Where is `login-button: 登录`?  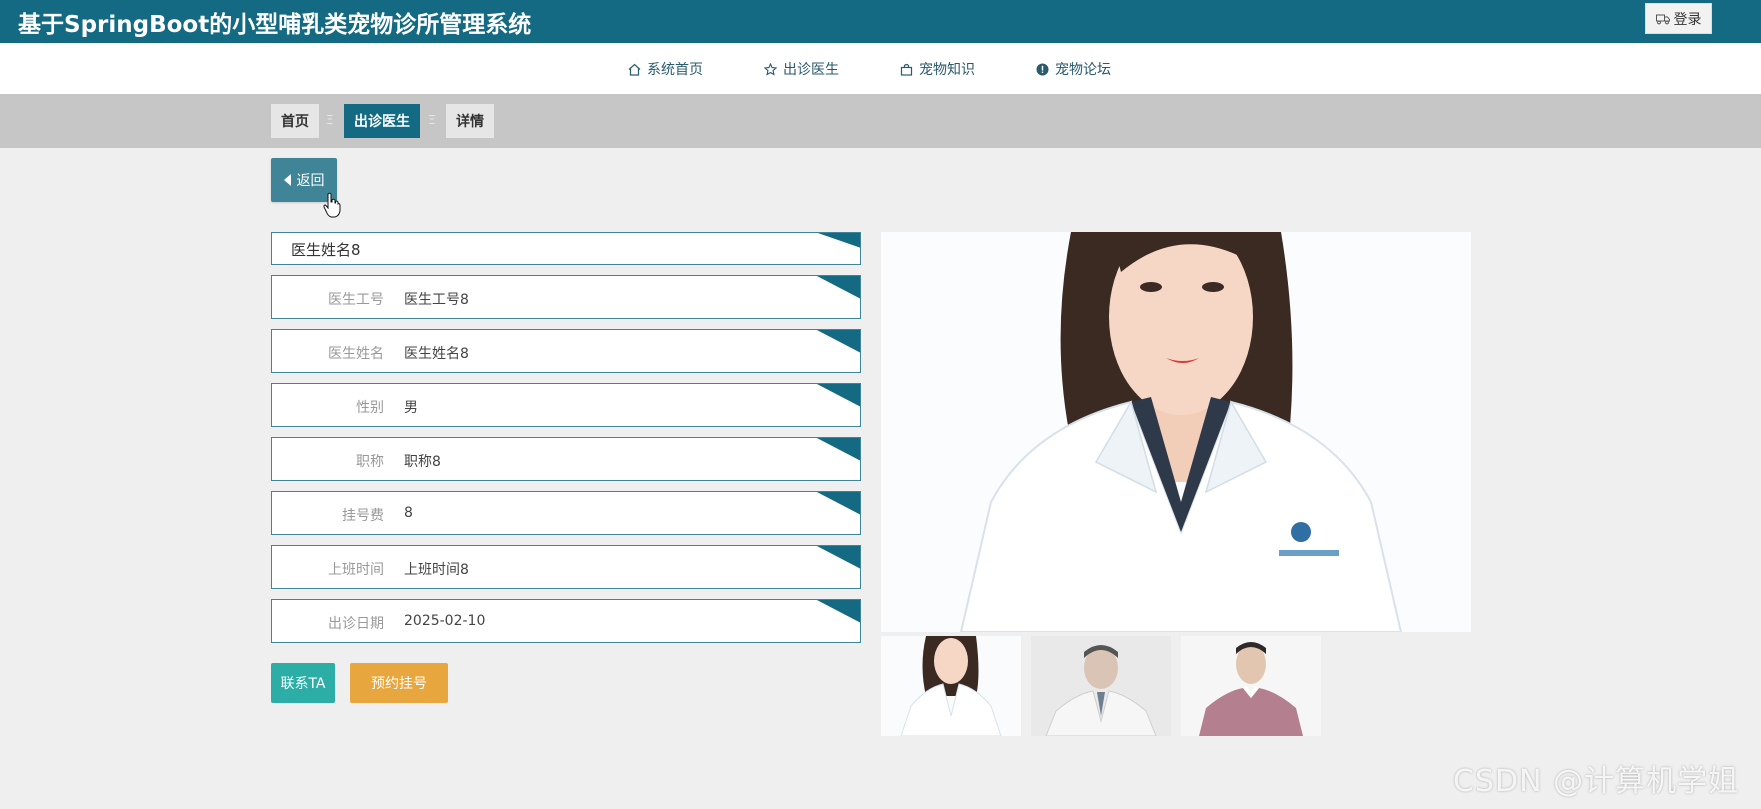
login-button: 登录 is located at coordinates (1678, 18).